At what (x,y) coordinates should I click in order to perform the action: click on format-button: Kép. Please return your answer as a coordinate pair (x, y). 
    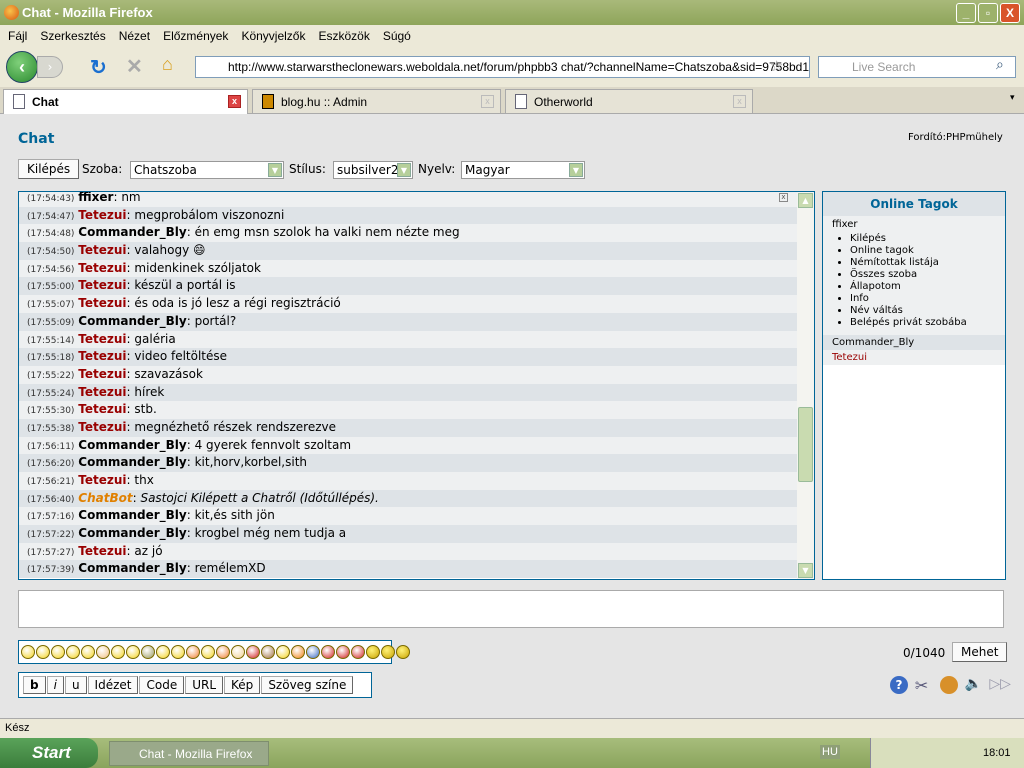
    Looking at the image, I should click on (242, 685).